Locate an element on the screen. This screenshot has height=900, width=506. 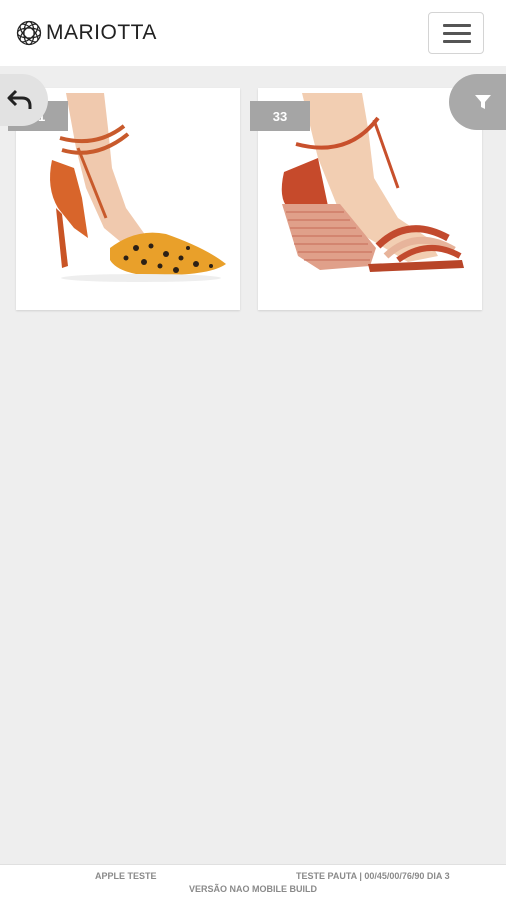
hamburger-icon is located at coordinates (457, 25).